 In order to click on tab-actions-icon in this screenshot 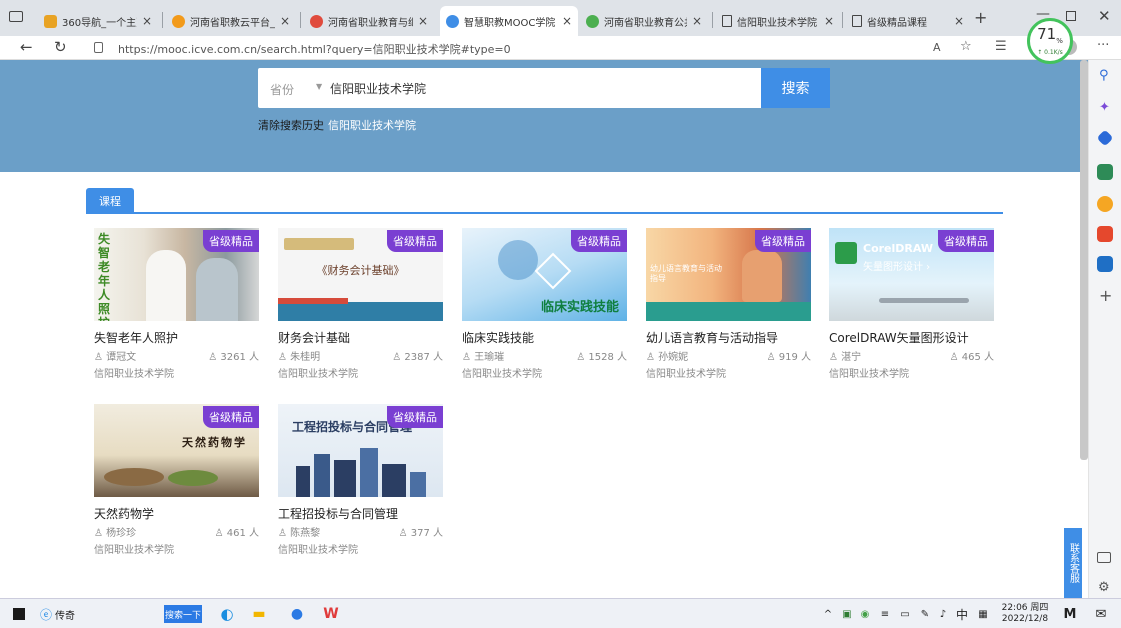, I will do `click(16, 16)`.